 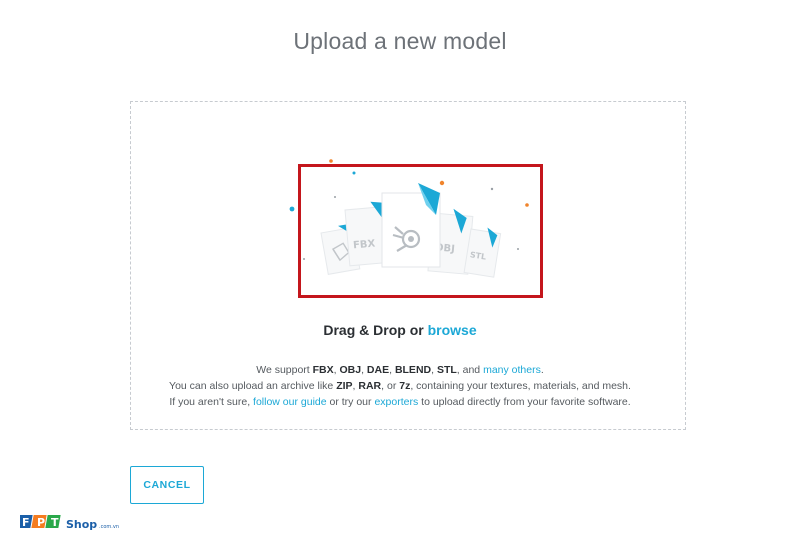 I want to click on format-rar: RAR, so click(x=370, y=386).